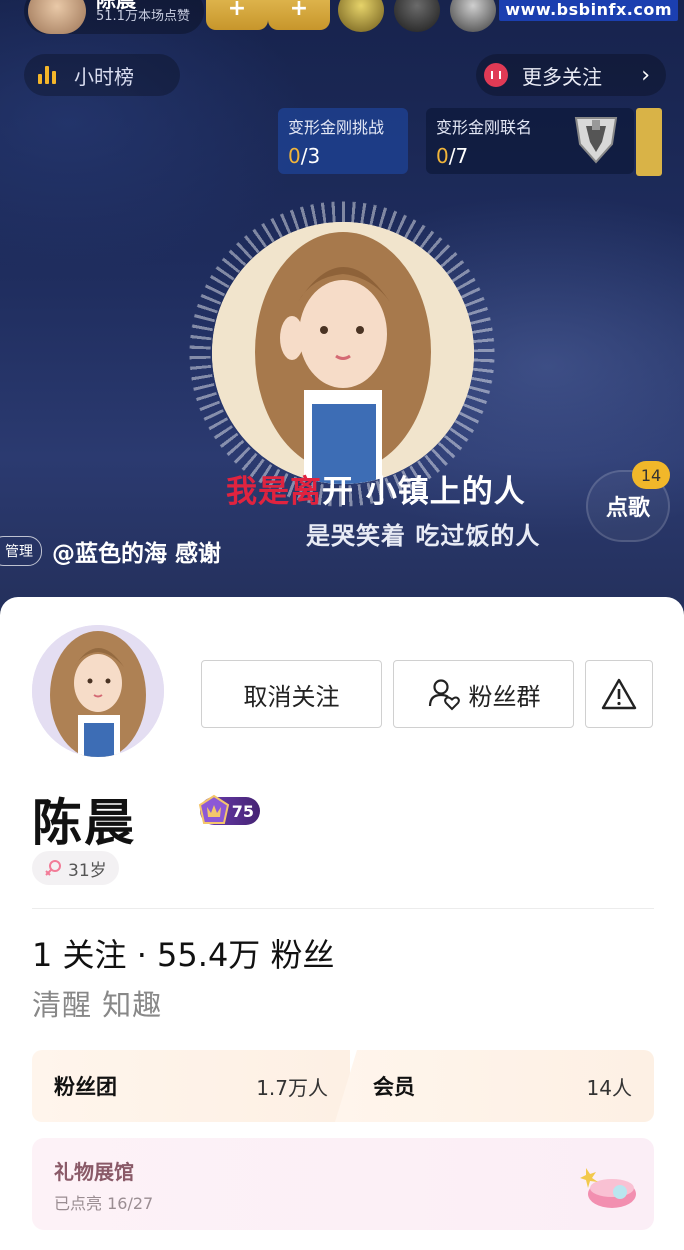  I want to click on live-indicator-icon, so click(496, 75).